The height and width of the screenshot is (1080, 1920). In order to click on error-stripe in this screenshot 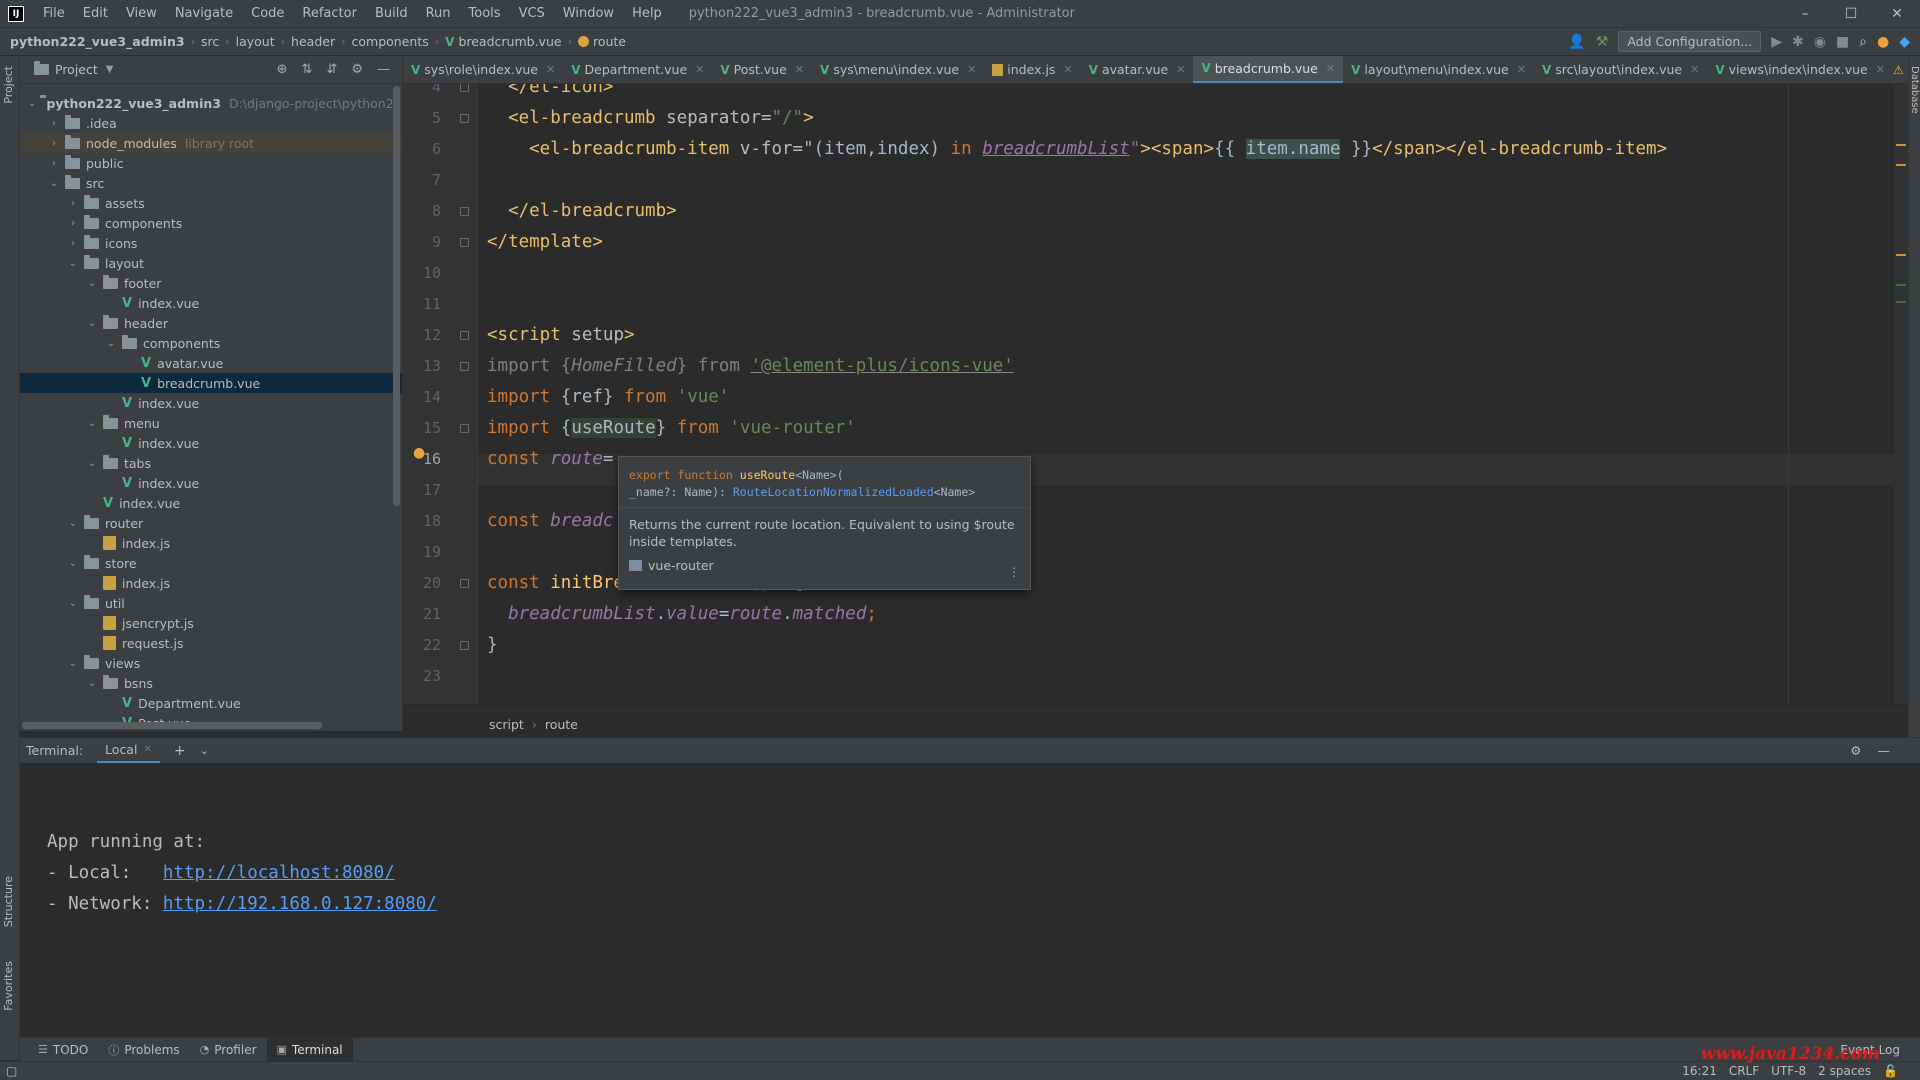, I will do `click(1901, 394)`.